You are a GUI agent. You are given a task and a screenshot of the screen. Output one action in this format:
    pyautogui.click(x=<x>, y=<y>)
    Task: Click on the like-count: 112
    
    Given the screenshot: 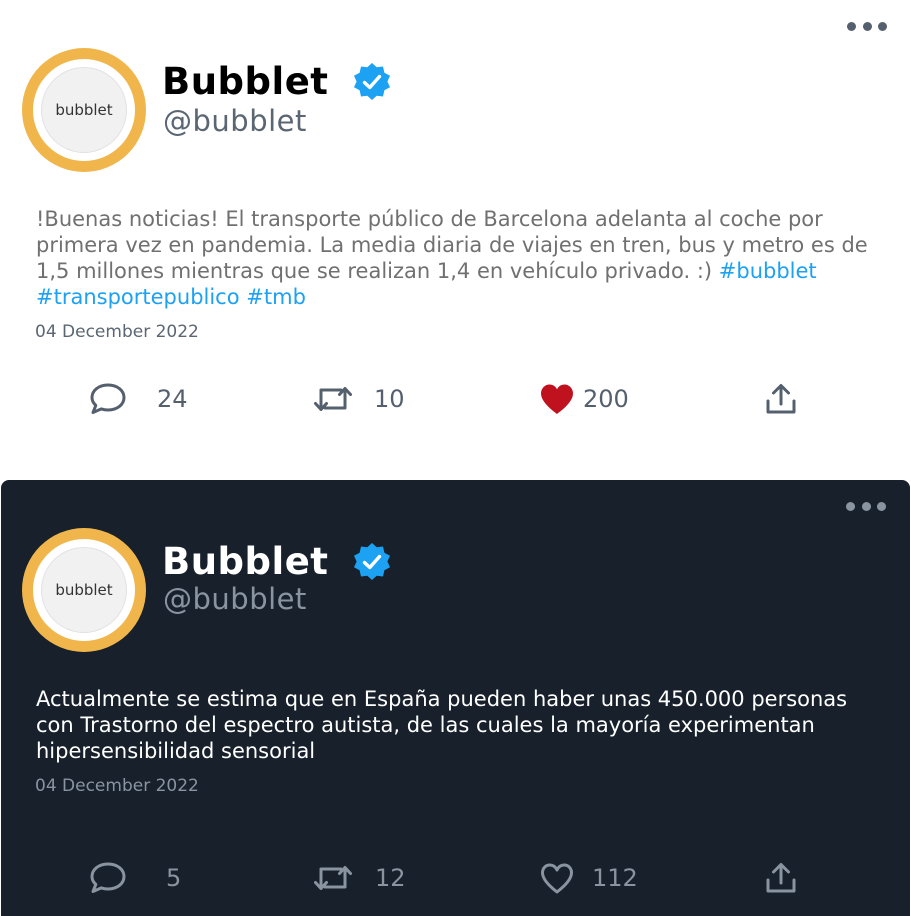 What is the action you would take?
    pyautogui.click(x=615, y=878)
    